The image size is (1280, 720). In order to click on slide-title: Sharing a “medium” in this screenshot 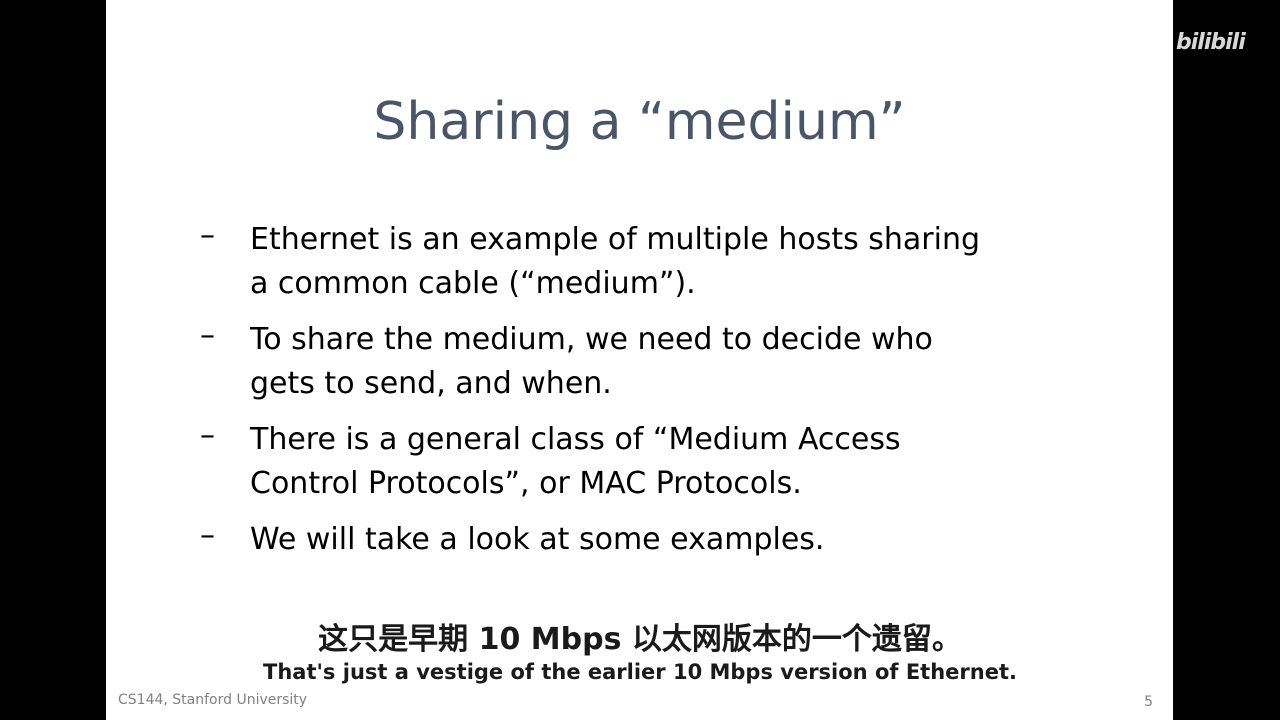, I will do `click(639, 122)`.